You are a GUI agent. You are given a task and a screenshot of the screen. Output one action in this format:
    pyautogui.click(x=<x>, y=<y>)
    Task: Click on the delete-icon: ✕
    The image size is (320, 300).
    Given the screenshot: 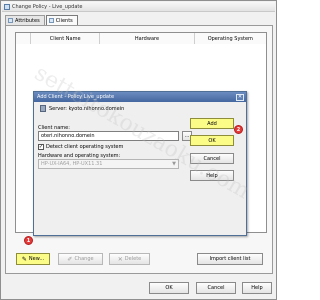 What is the action you would take?
    pyautogui.click(x=120, y=259)
    